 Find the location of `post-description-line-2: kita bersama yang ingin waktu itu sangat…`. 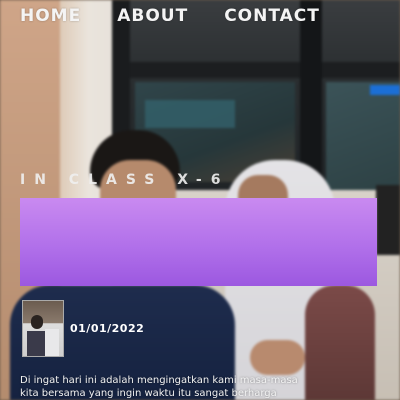

post-description-line-2: kita bersama yang ingin waktu itu sangat… is located at coordinates (148, 393).